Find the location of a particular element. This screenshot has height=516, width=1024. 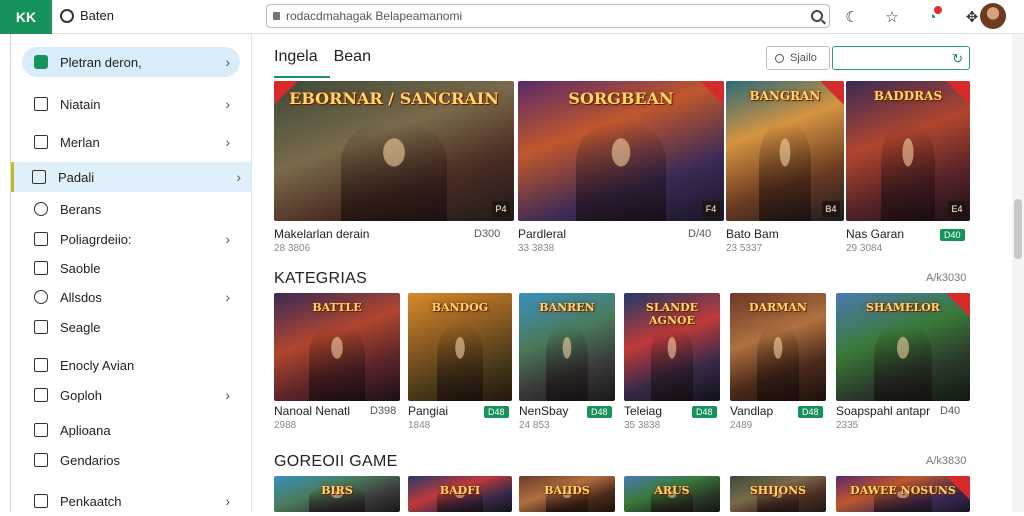

search-icon is located at coordinates (817, 16).